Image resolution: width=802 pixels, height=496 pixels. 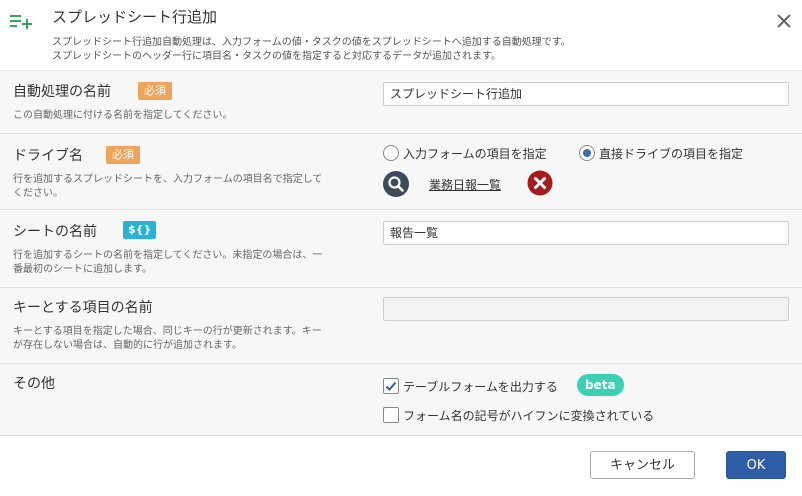 I want to click on search-icon, so click(x=396, y=184).